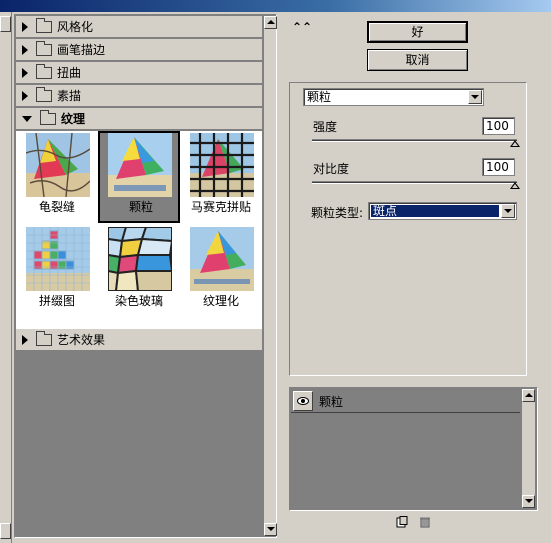 Image resolution: width=551 pixels, height=543 pixels. What do you see at coordinates (139, 73) in the screenshot?
I see `category-distort: 扭曲` at bounding box center [139, 73].